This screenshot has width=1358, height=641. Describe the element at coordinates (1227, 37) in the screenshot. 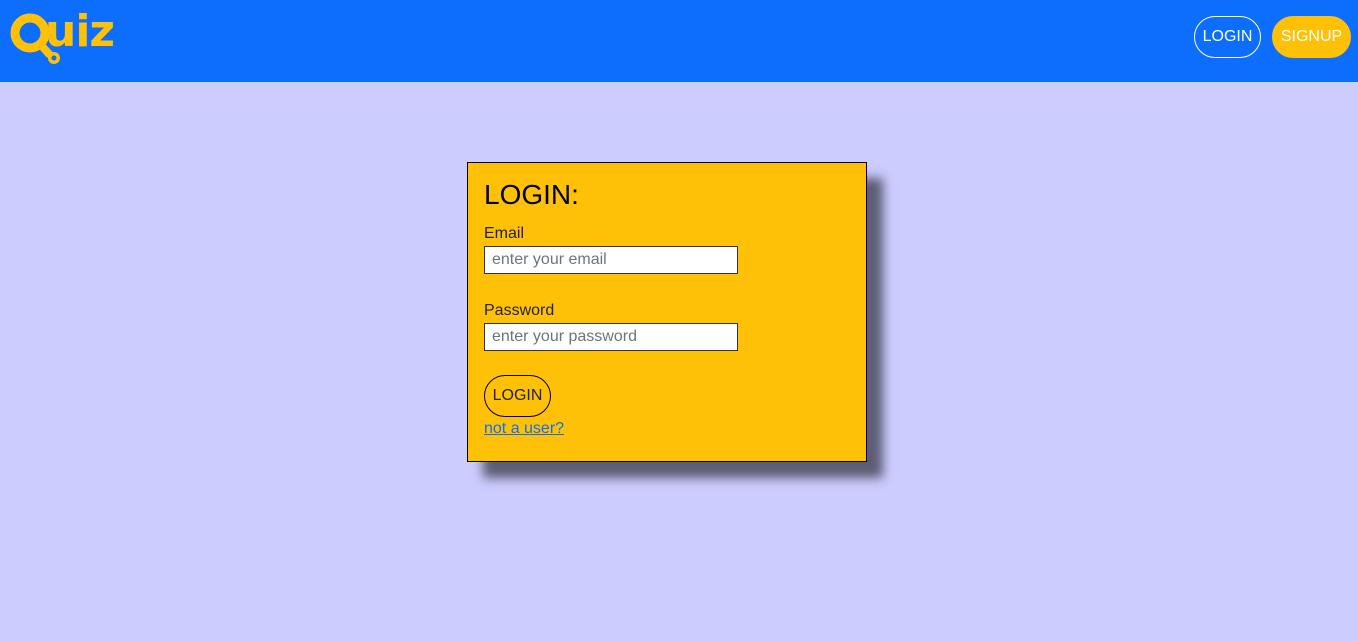

I see `nav-login-button: LOGIN` at that location.